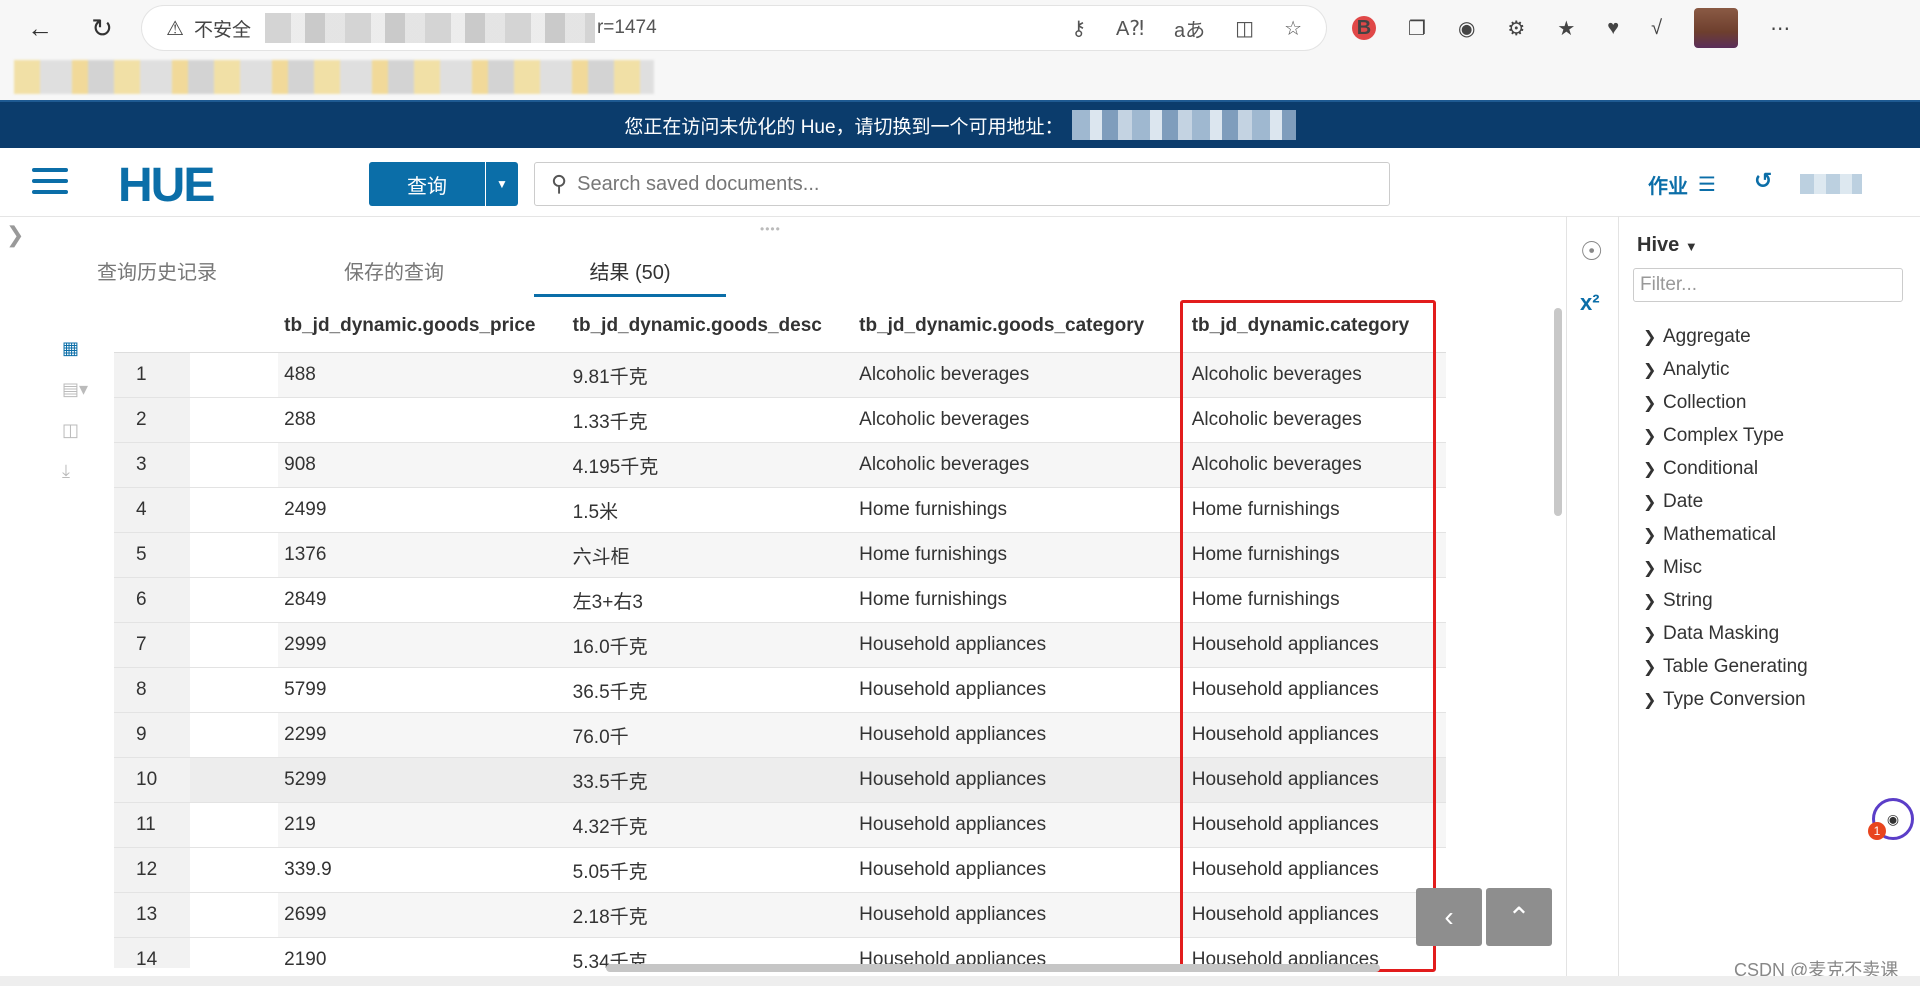 The height and width of the screenshot is (986, 1920). What do you see at coordinates (710, 326) in the screenshot?
I see `col-header-goods-desc: tb_jd_dynamic.goods_desc` at bounding box center [710, 326].